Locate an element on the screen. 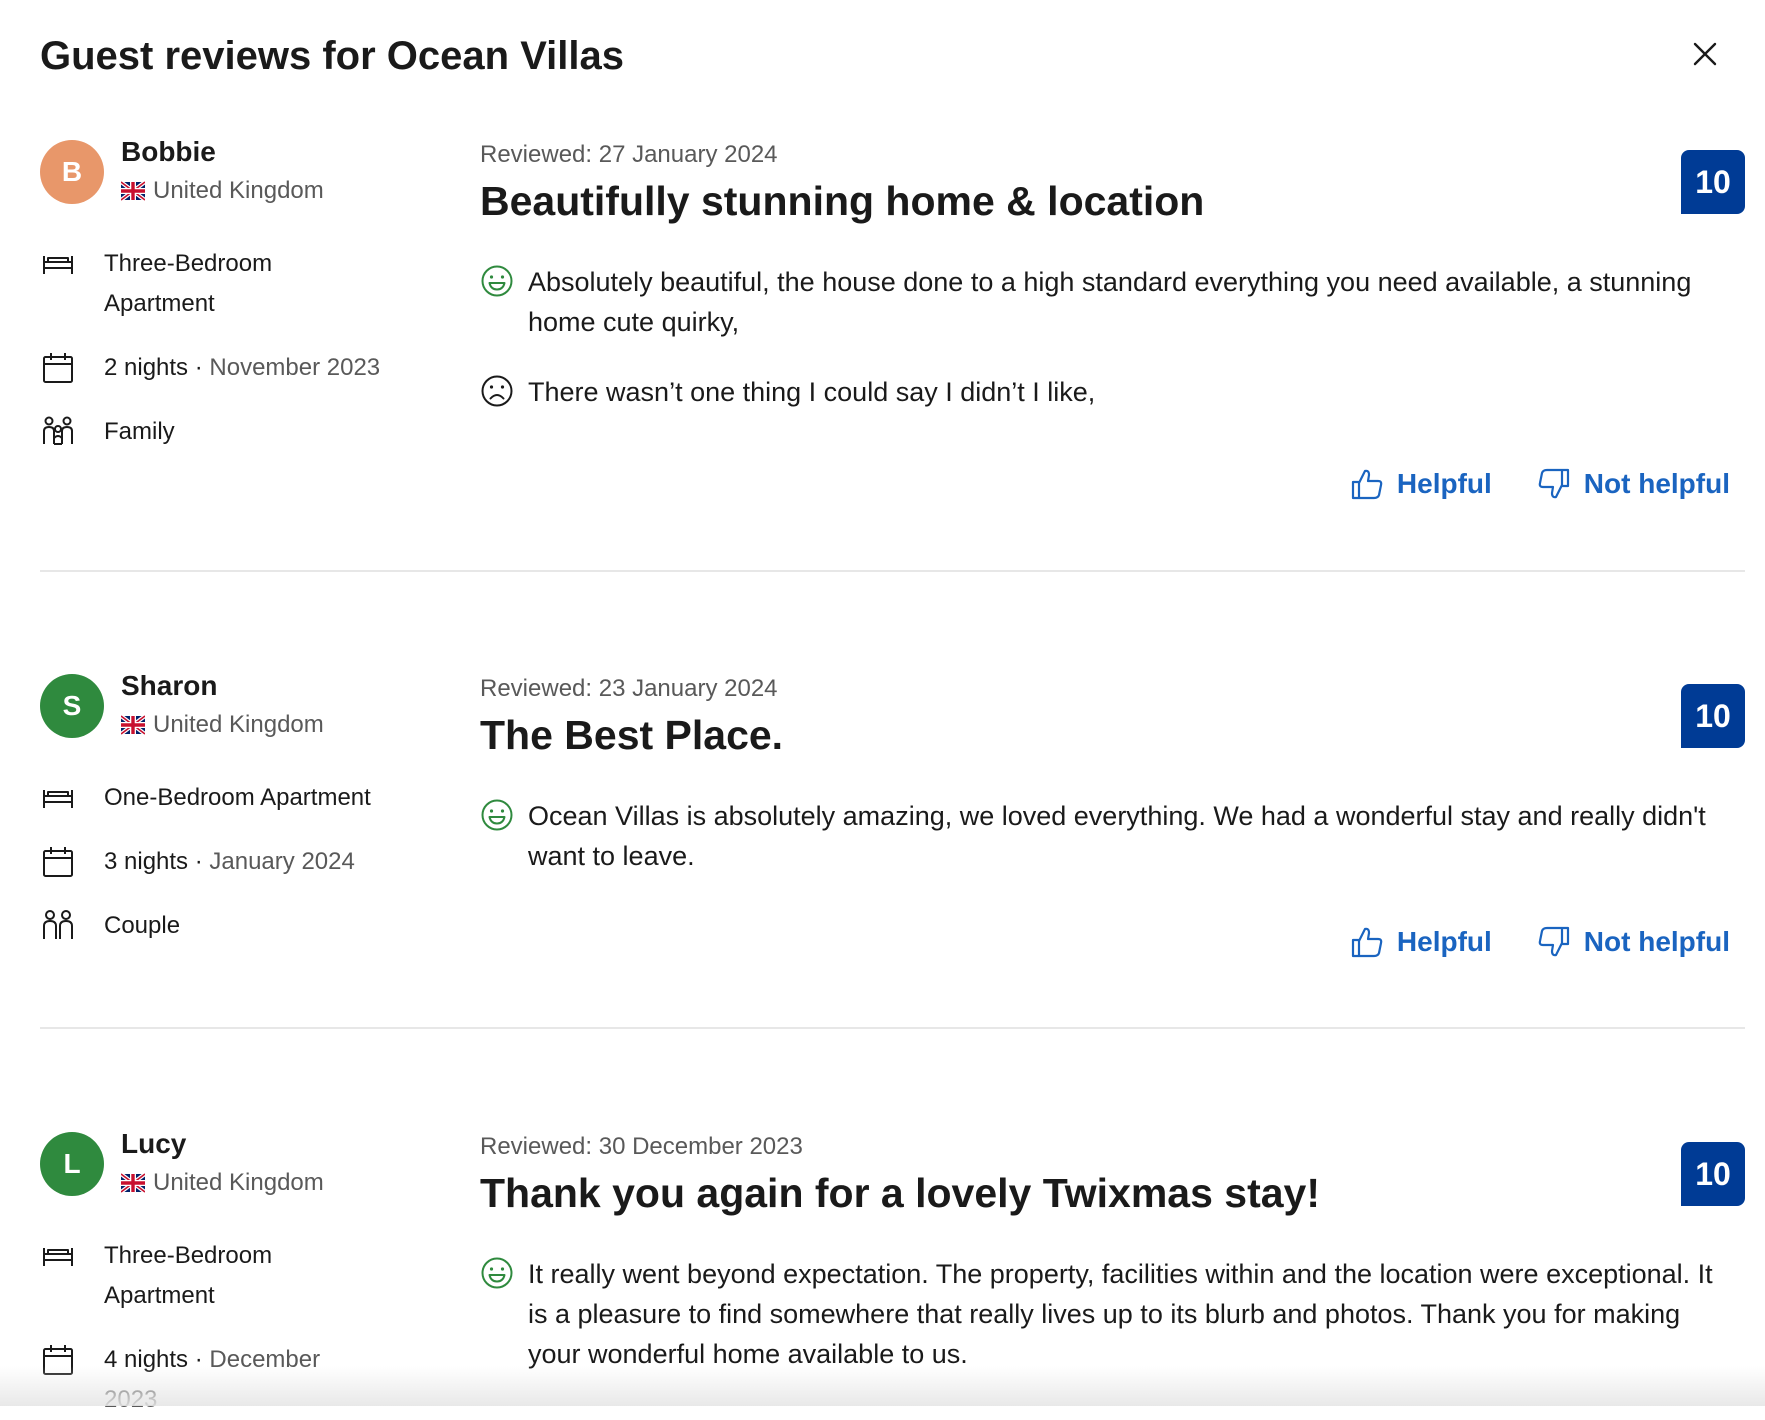 The width and height of the screenshot is (1765, 1420). close-icon is located at coordinates (1705, 54).